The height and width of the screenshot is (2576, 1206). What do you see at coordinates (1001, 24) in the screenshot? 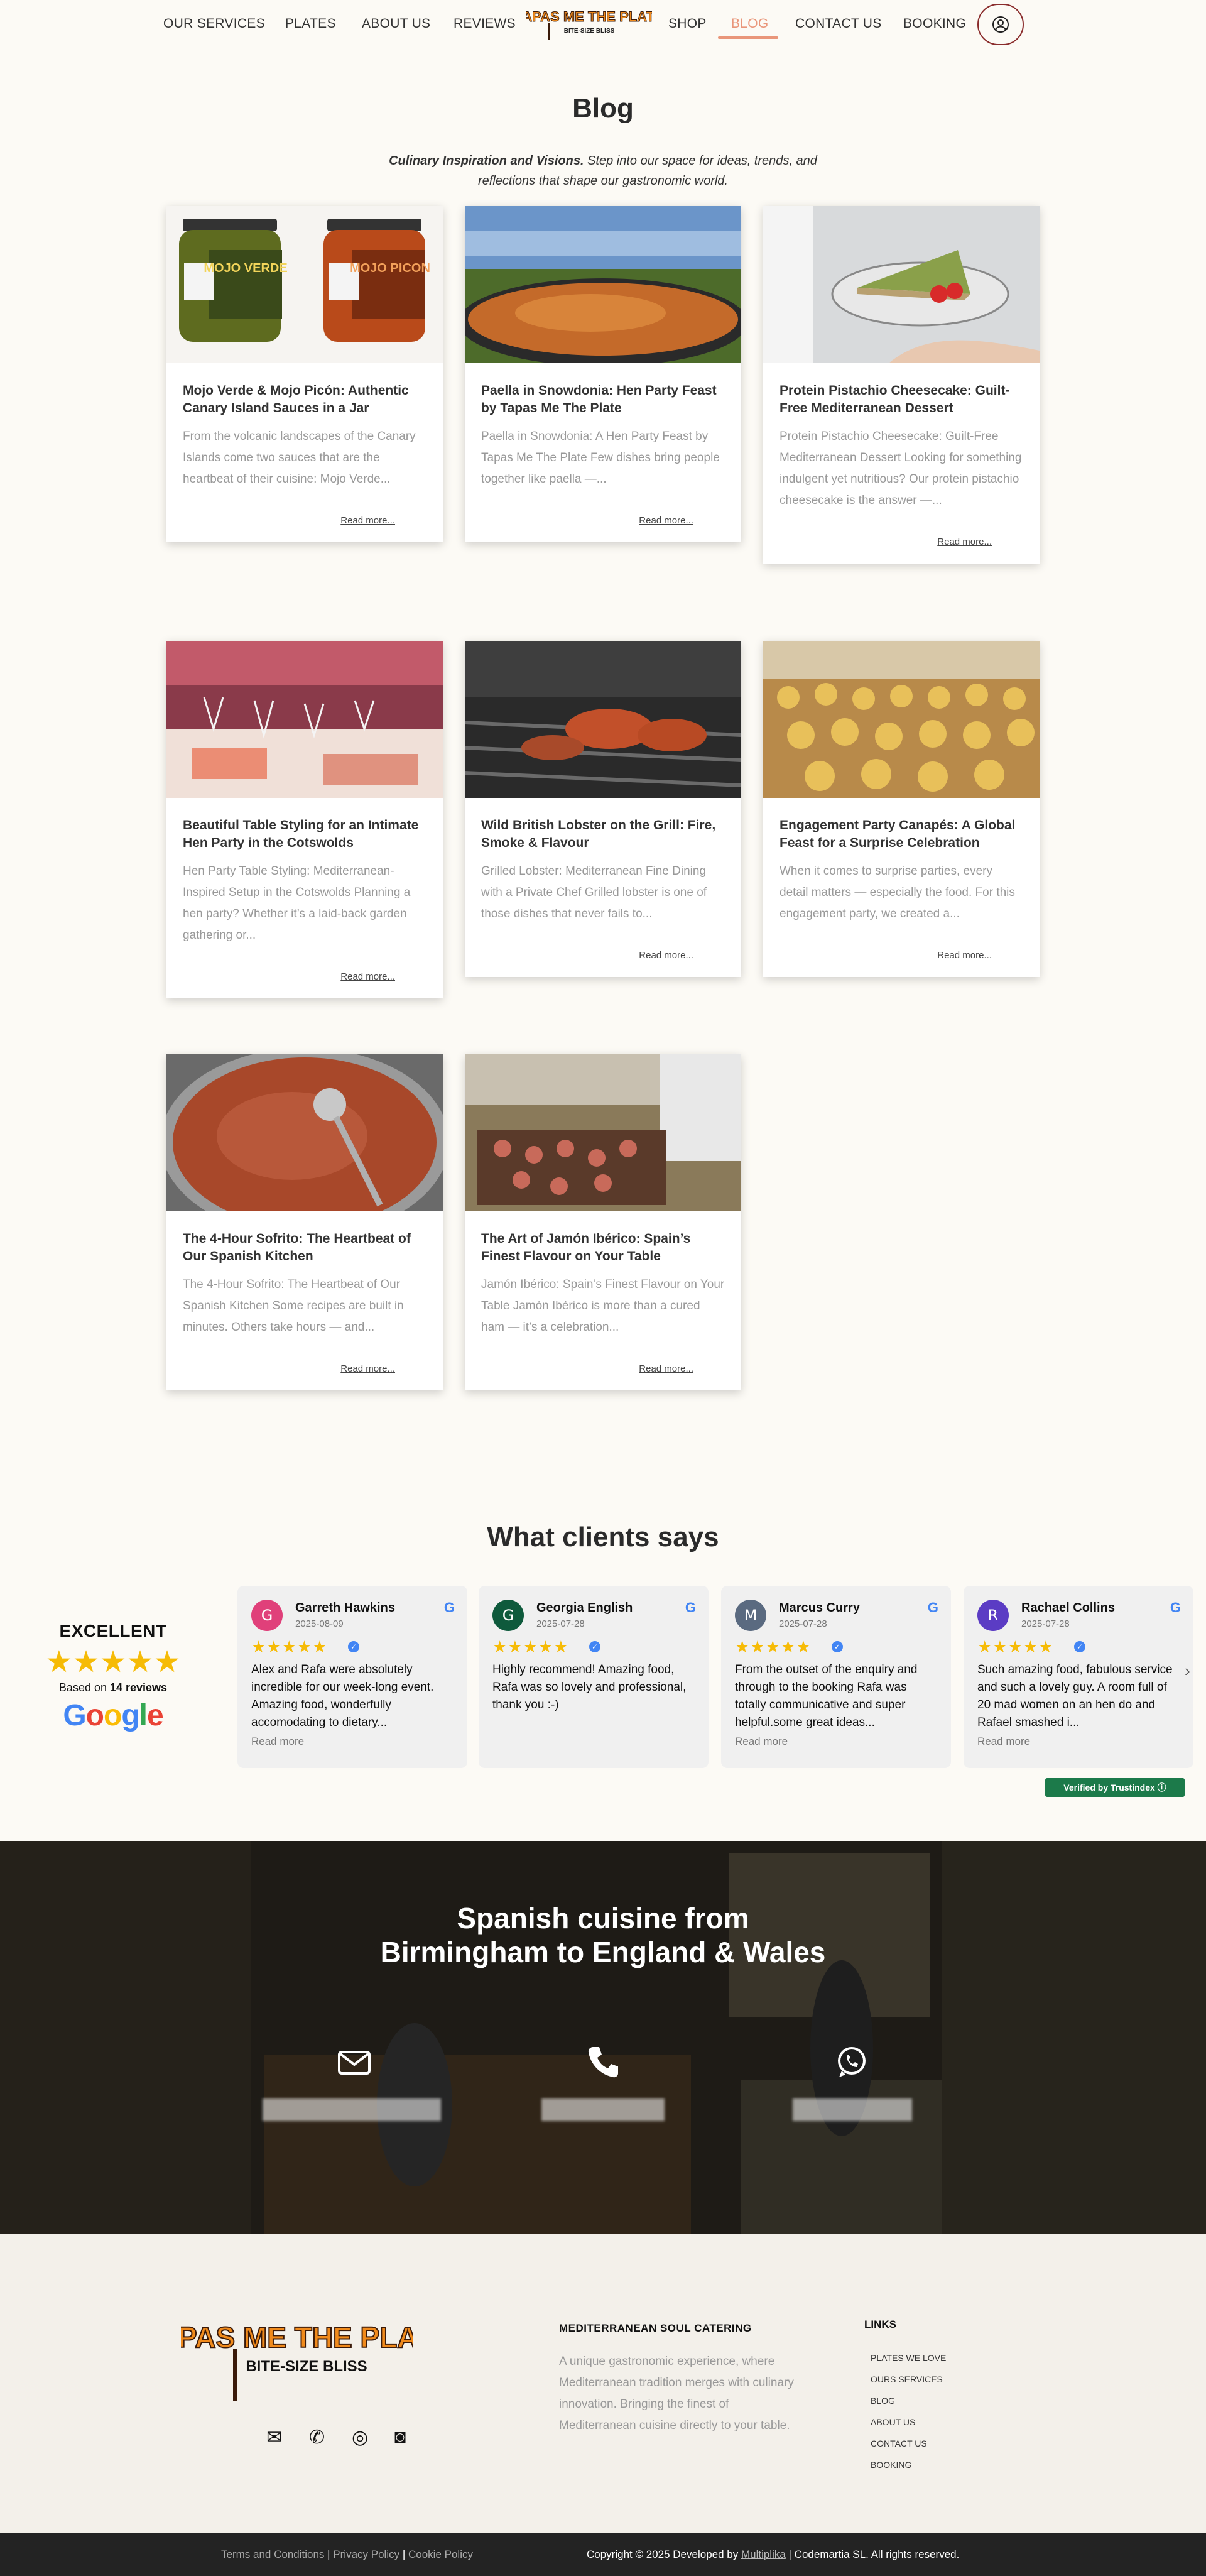
I see `account-button` at bounding box center [1001, 24].